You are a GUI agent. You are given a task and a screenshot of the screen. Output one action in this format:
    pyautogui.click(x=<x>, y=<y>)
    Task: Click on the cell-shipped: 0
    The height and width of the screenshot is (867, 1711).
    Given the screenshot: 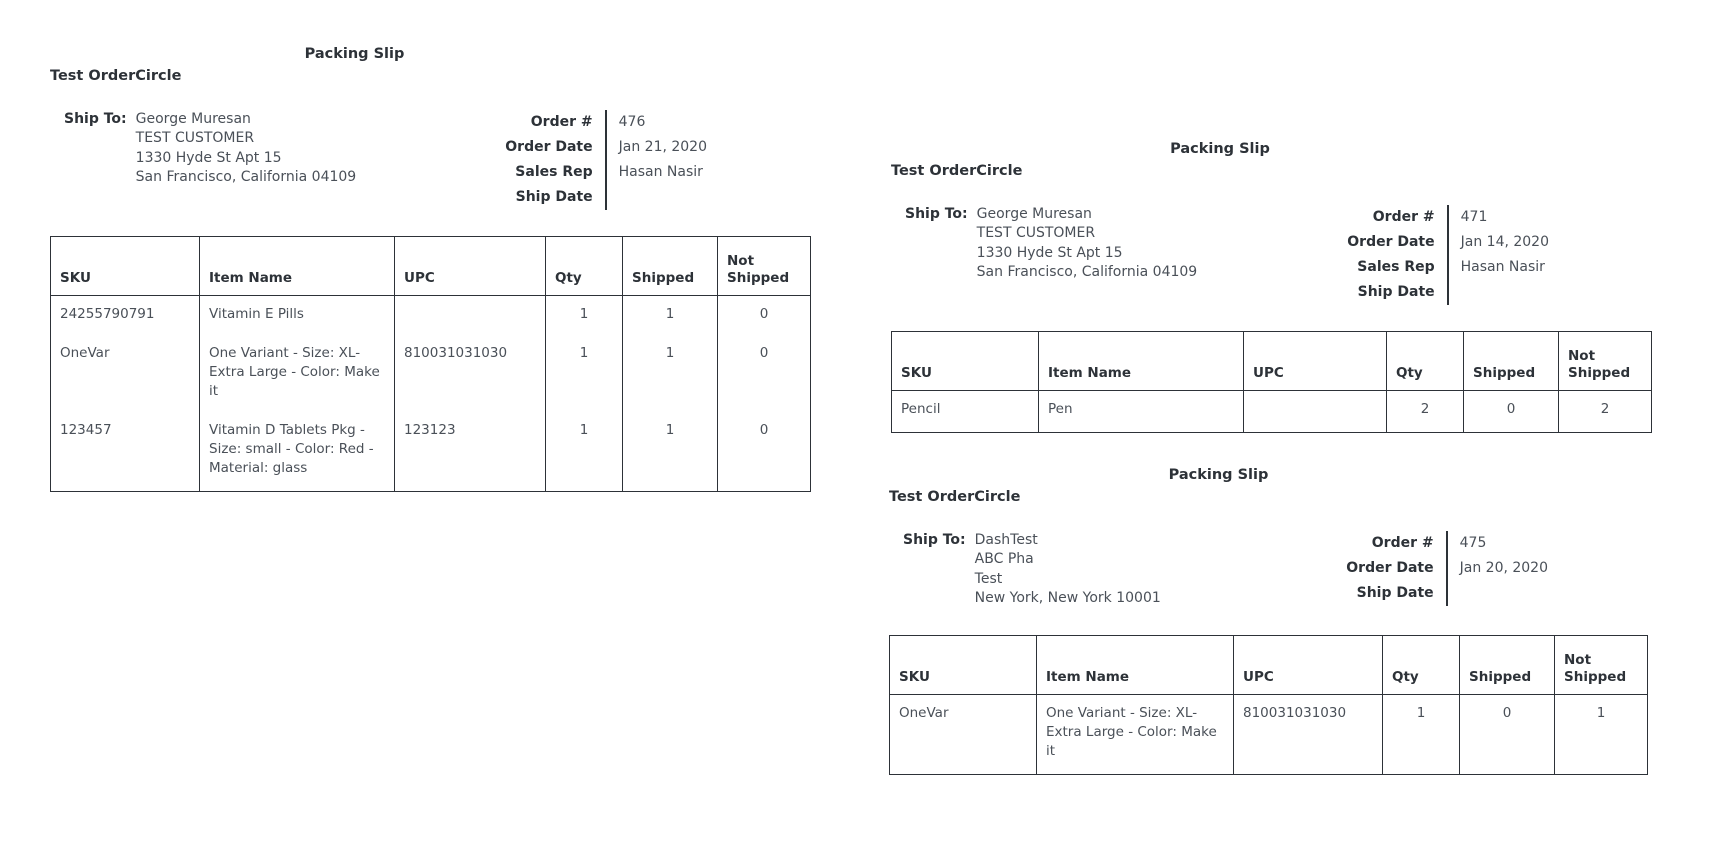 What is the action you would take?
    pyautogui.click(x=1511, y=411)
    